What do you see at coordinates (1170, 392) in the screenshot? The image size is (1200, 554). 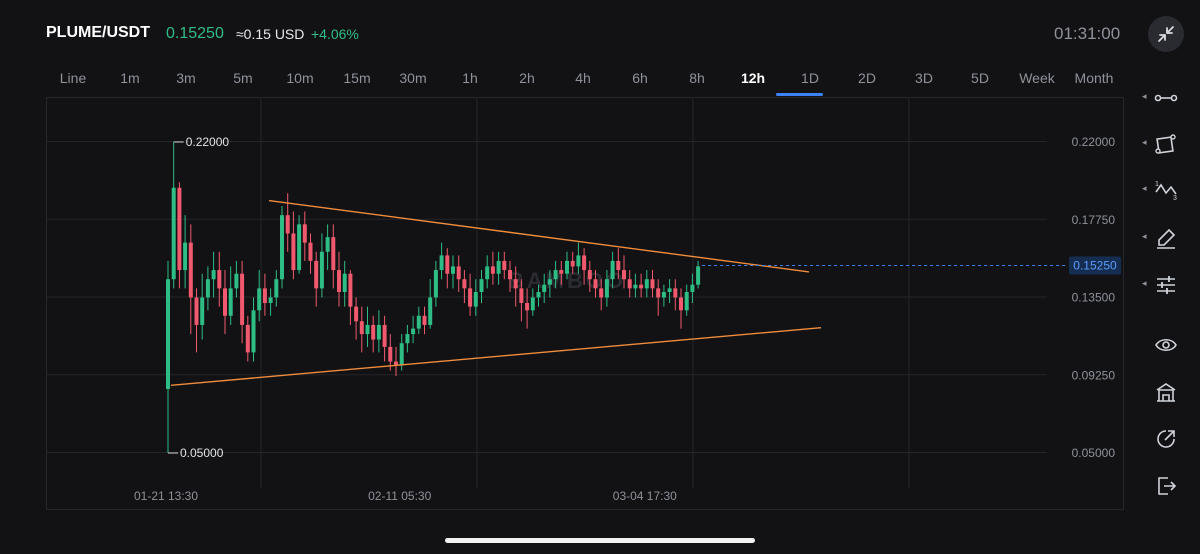 I see `building-tool-button` at bounding box center [1170, 392].